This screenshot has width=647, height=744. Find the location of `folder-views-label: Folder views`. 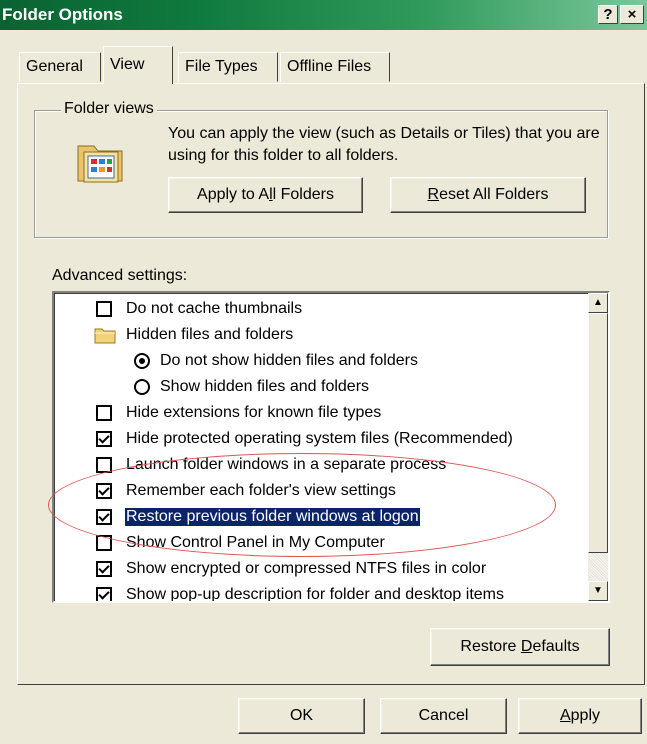

folder-views-label: Folder views is located at coordinates (109, 109).